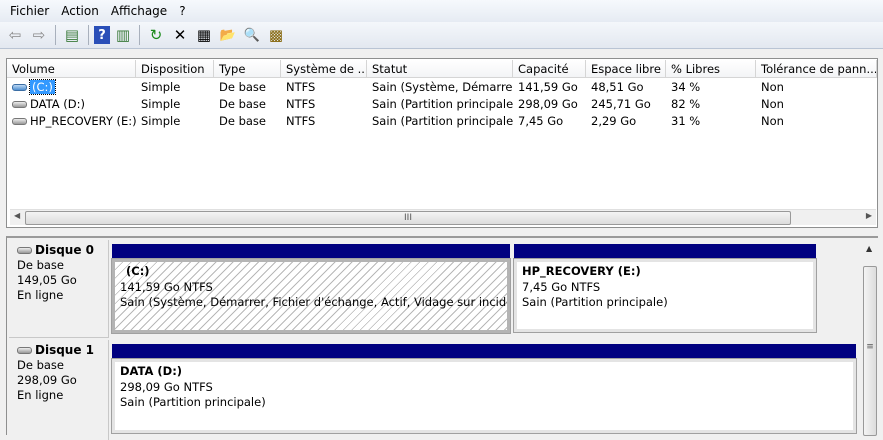  What do you see at coordinates (83, 121) in the screenshot?
I see `volume-name: HP_RECOVERY (E:)` at bounding box center [83, 121].